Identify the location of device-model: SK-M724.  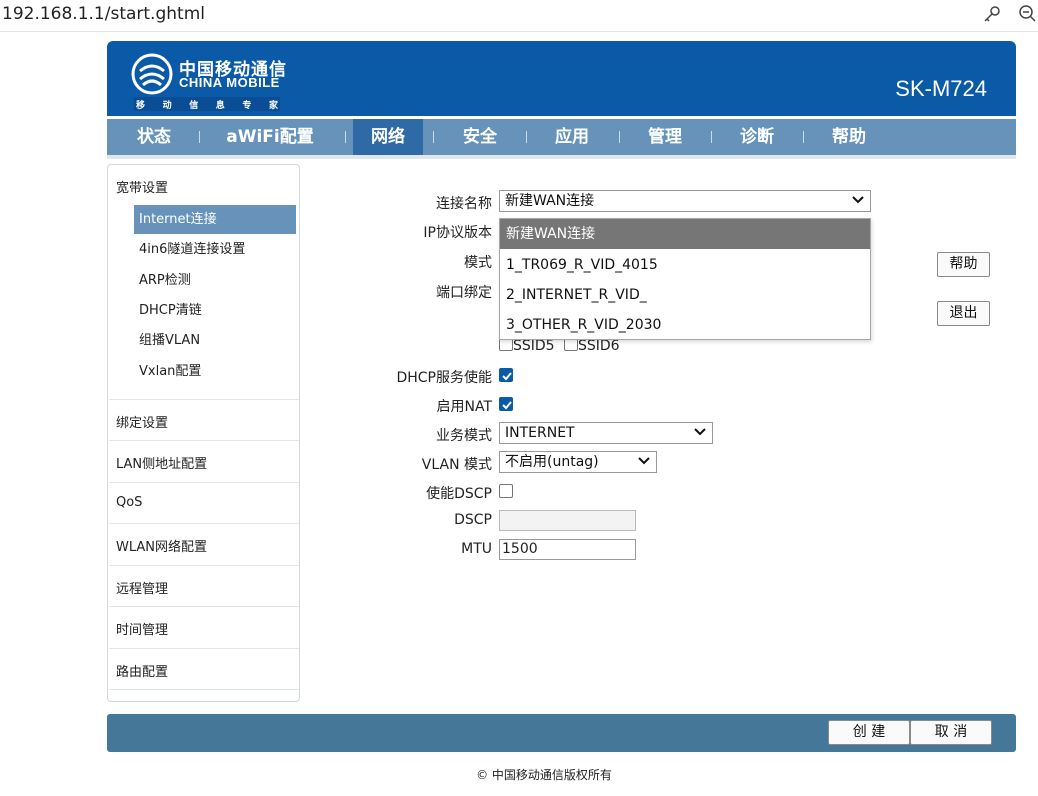
(941, 88).